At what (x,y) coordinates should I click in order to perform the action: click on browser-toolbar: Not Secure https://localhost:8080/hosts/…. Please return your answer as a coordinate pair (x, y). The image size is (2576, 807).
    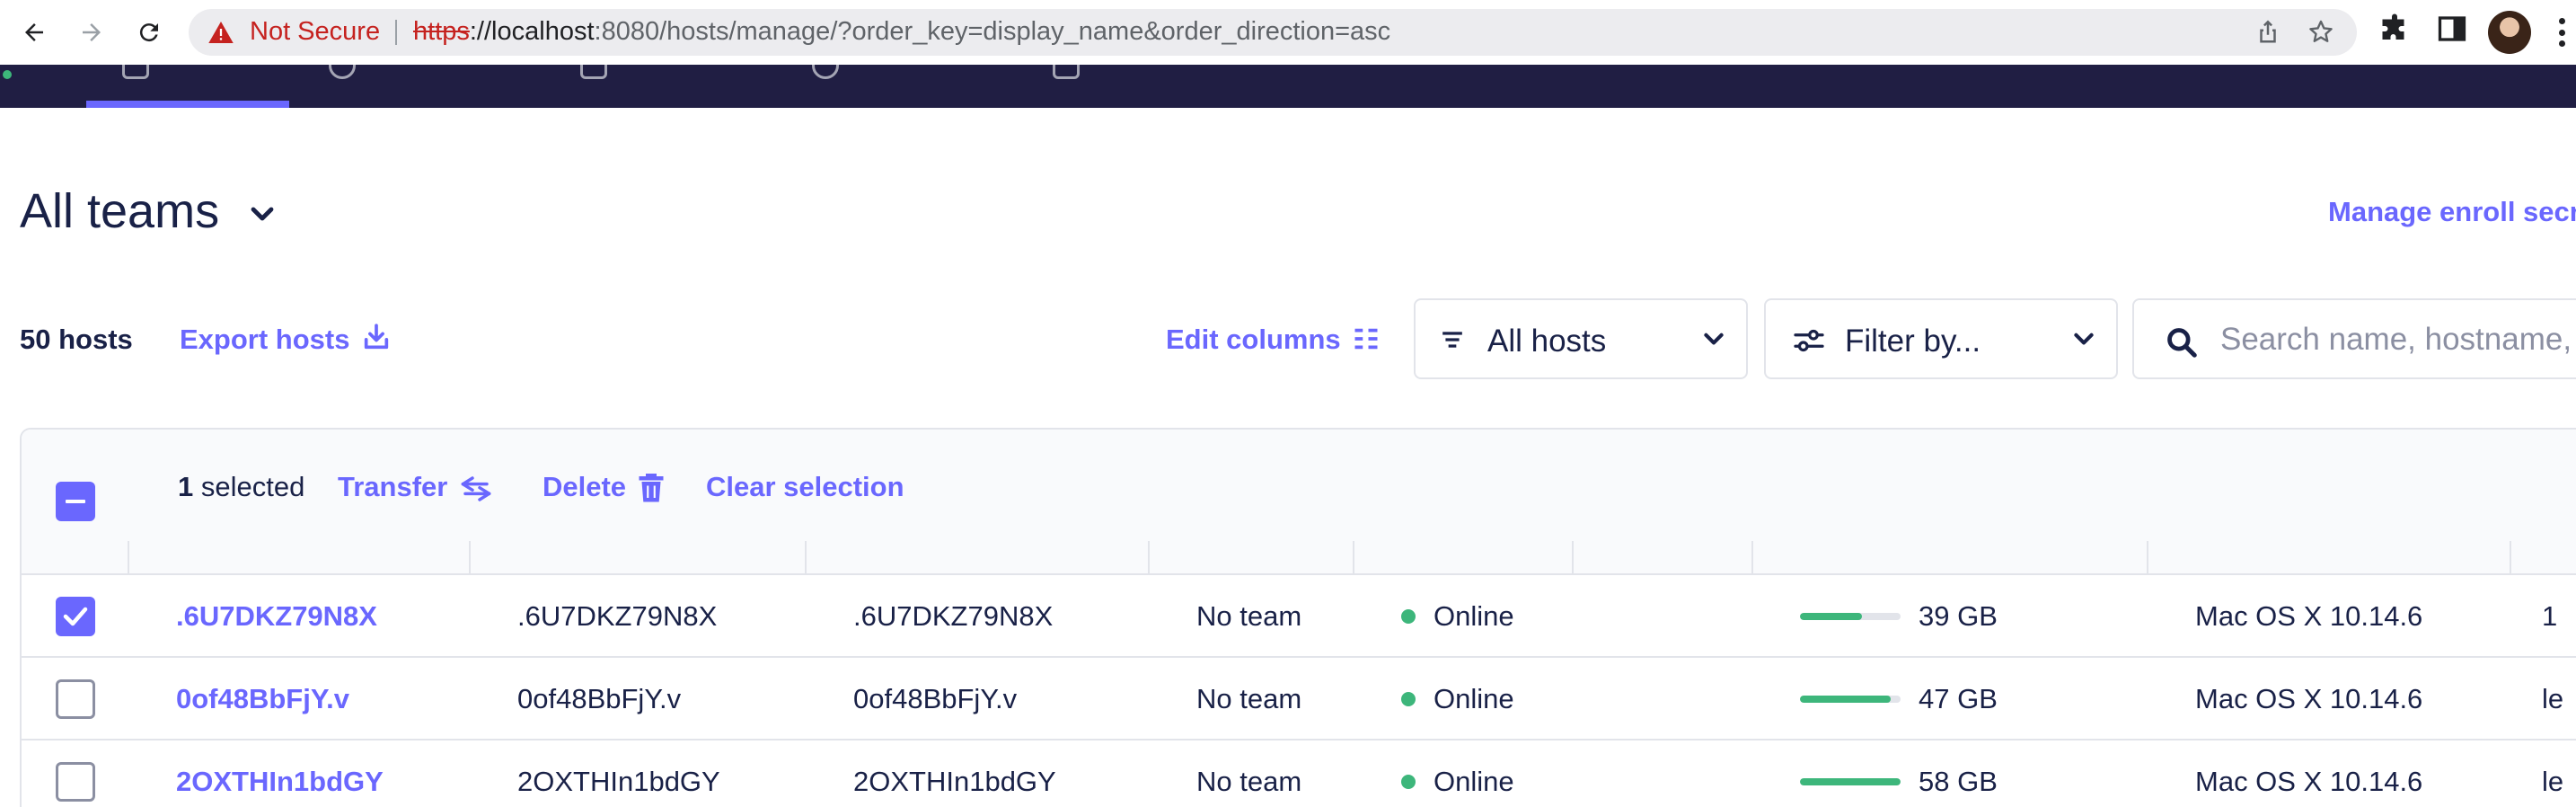
    Looking at the image, I should click on (1288, 32).